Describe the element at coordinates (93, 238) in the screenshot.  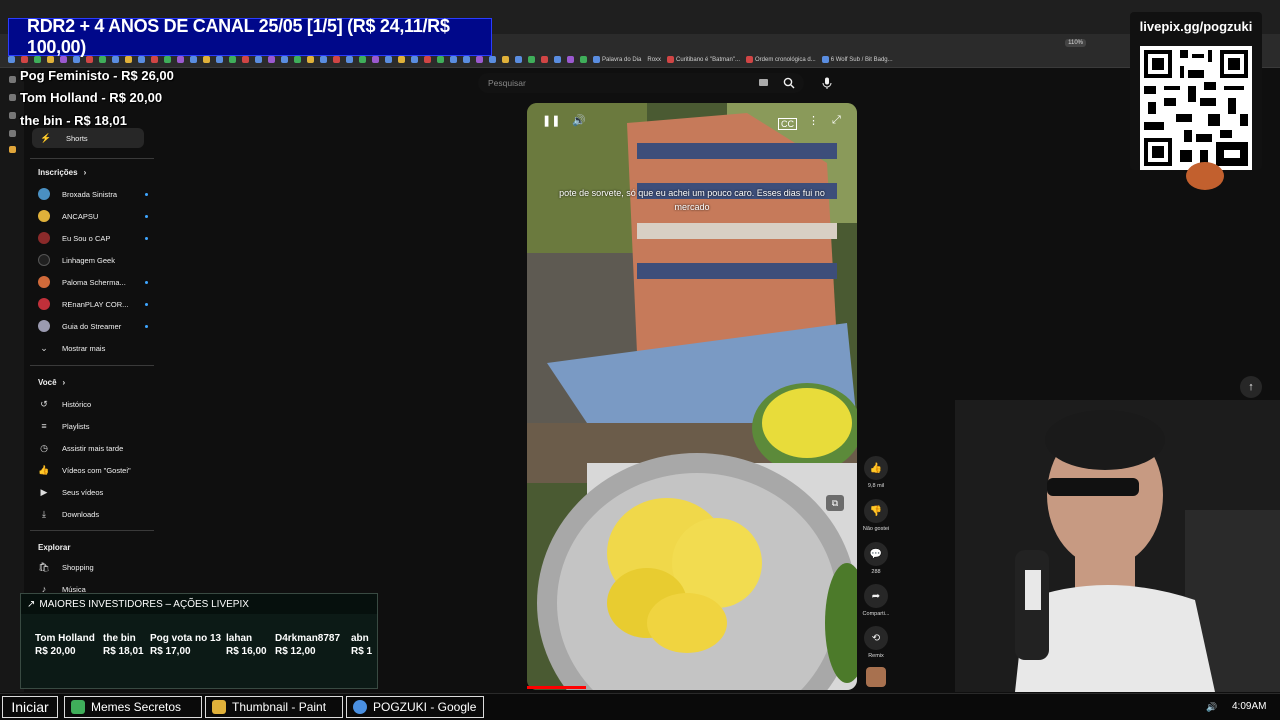
I see `sidebar-channel: Eu Sou o CAP` at that location.